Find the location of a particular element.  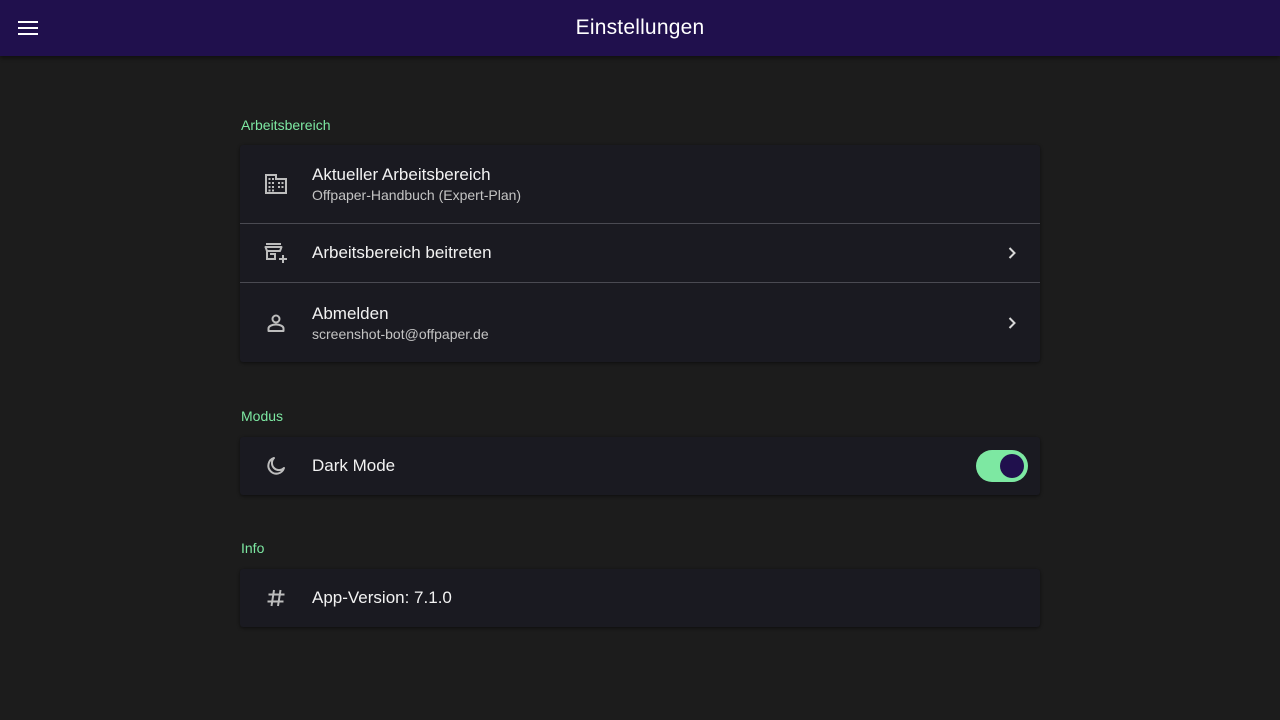

toggle-knob is located at coordinates (1012, 466).